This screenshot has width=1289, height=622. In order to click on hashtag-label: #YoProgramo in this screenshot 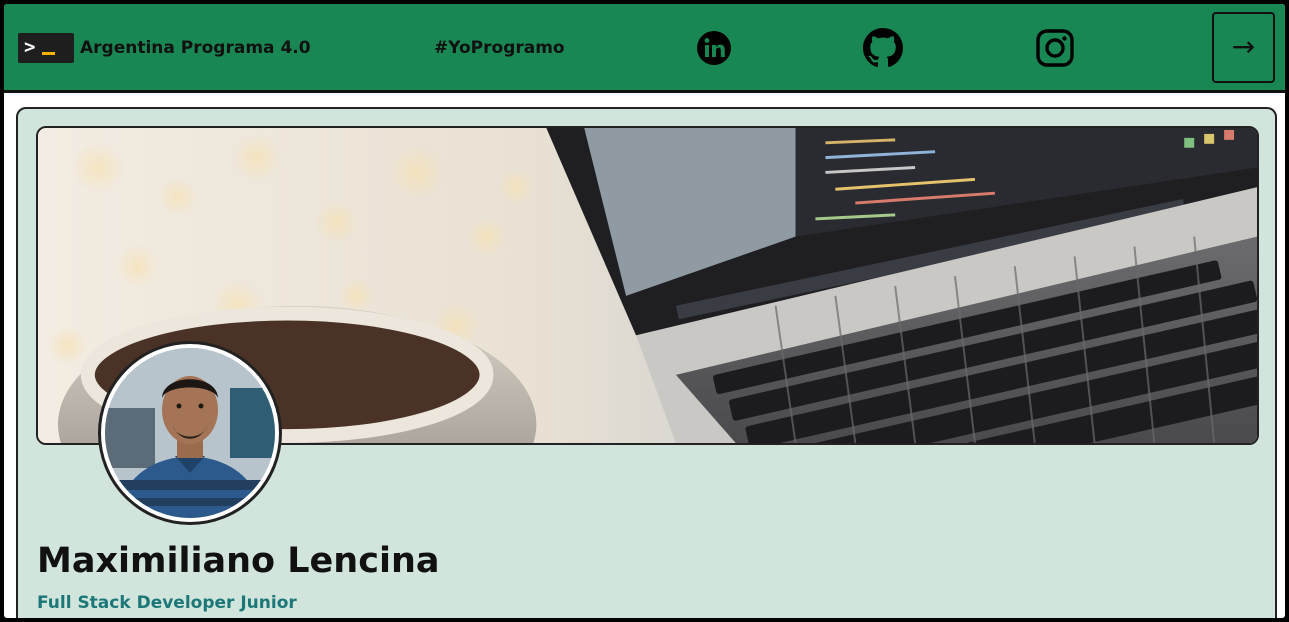, I will do `click(499, 48)`.